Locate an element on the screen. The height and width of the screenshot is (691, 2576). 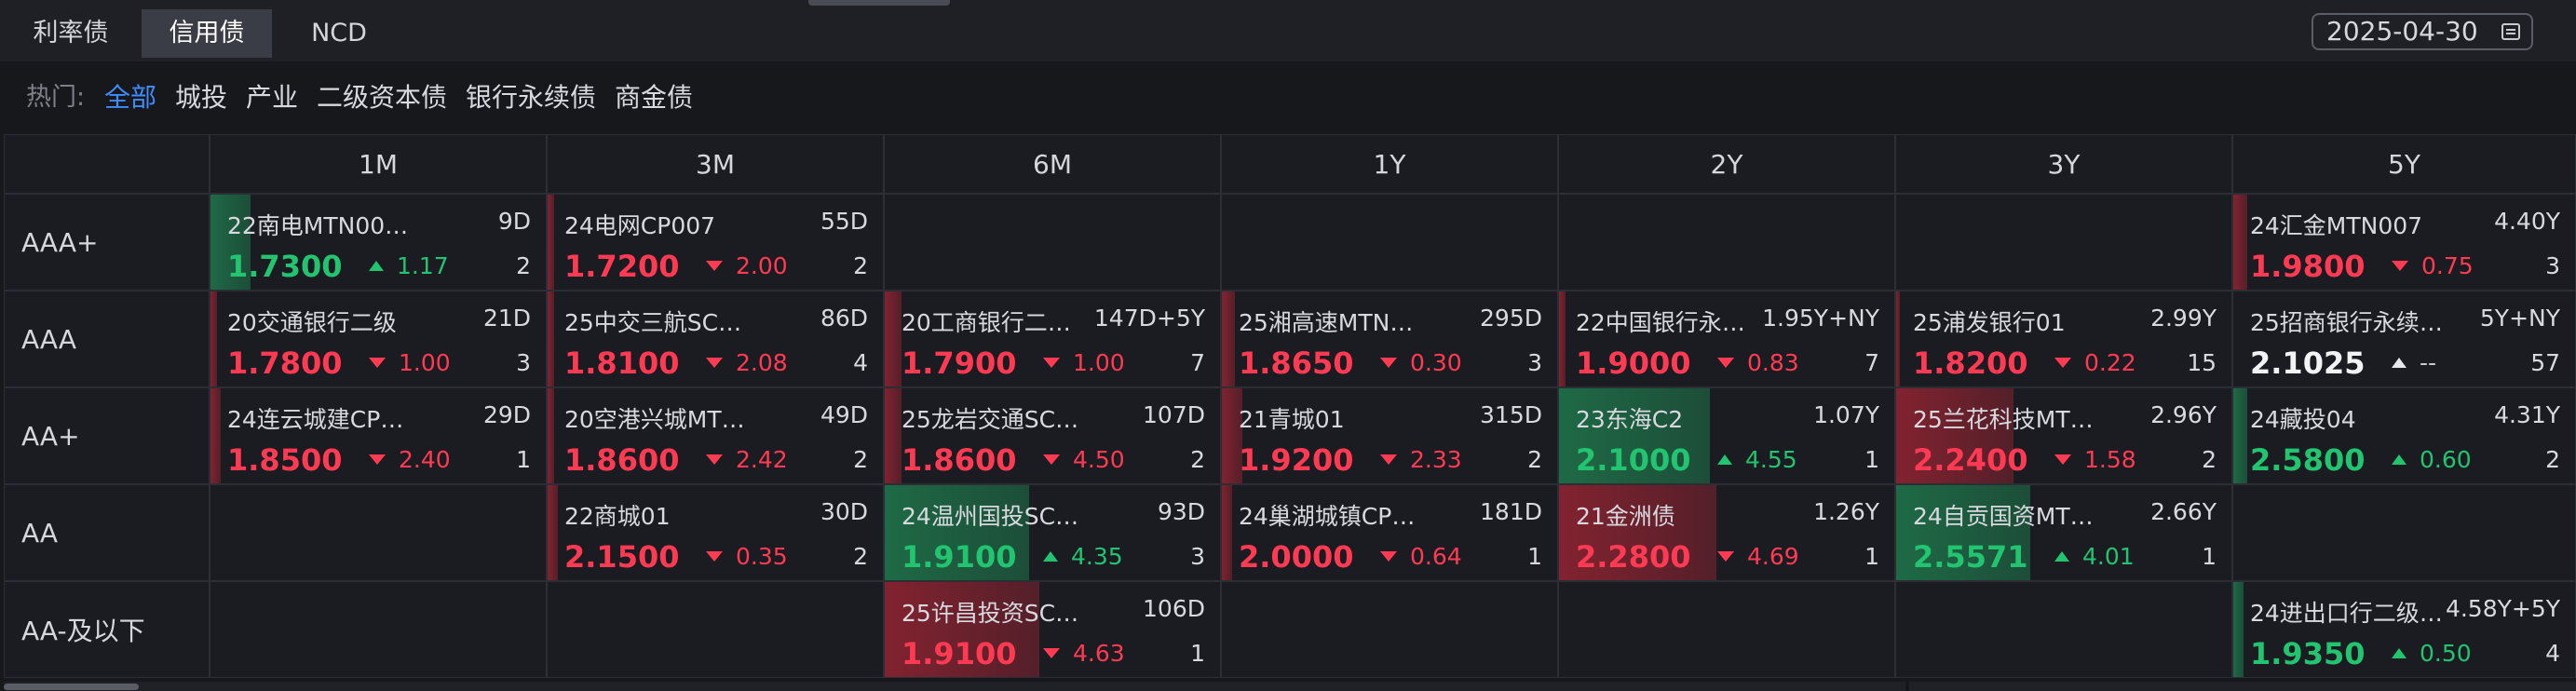
column-header-5y: 5Y is located at coordinates (2404, 164).